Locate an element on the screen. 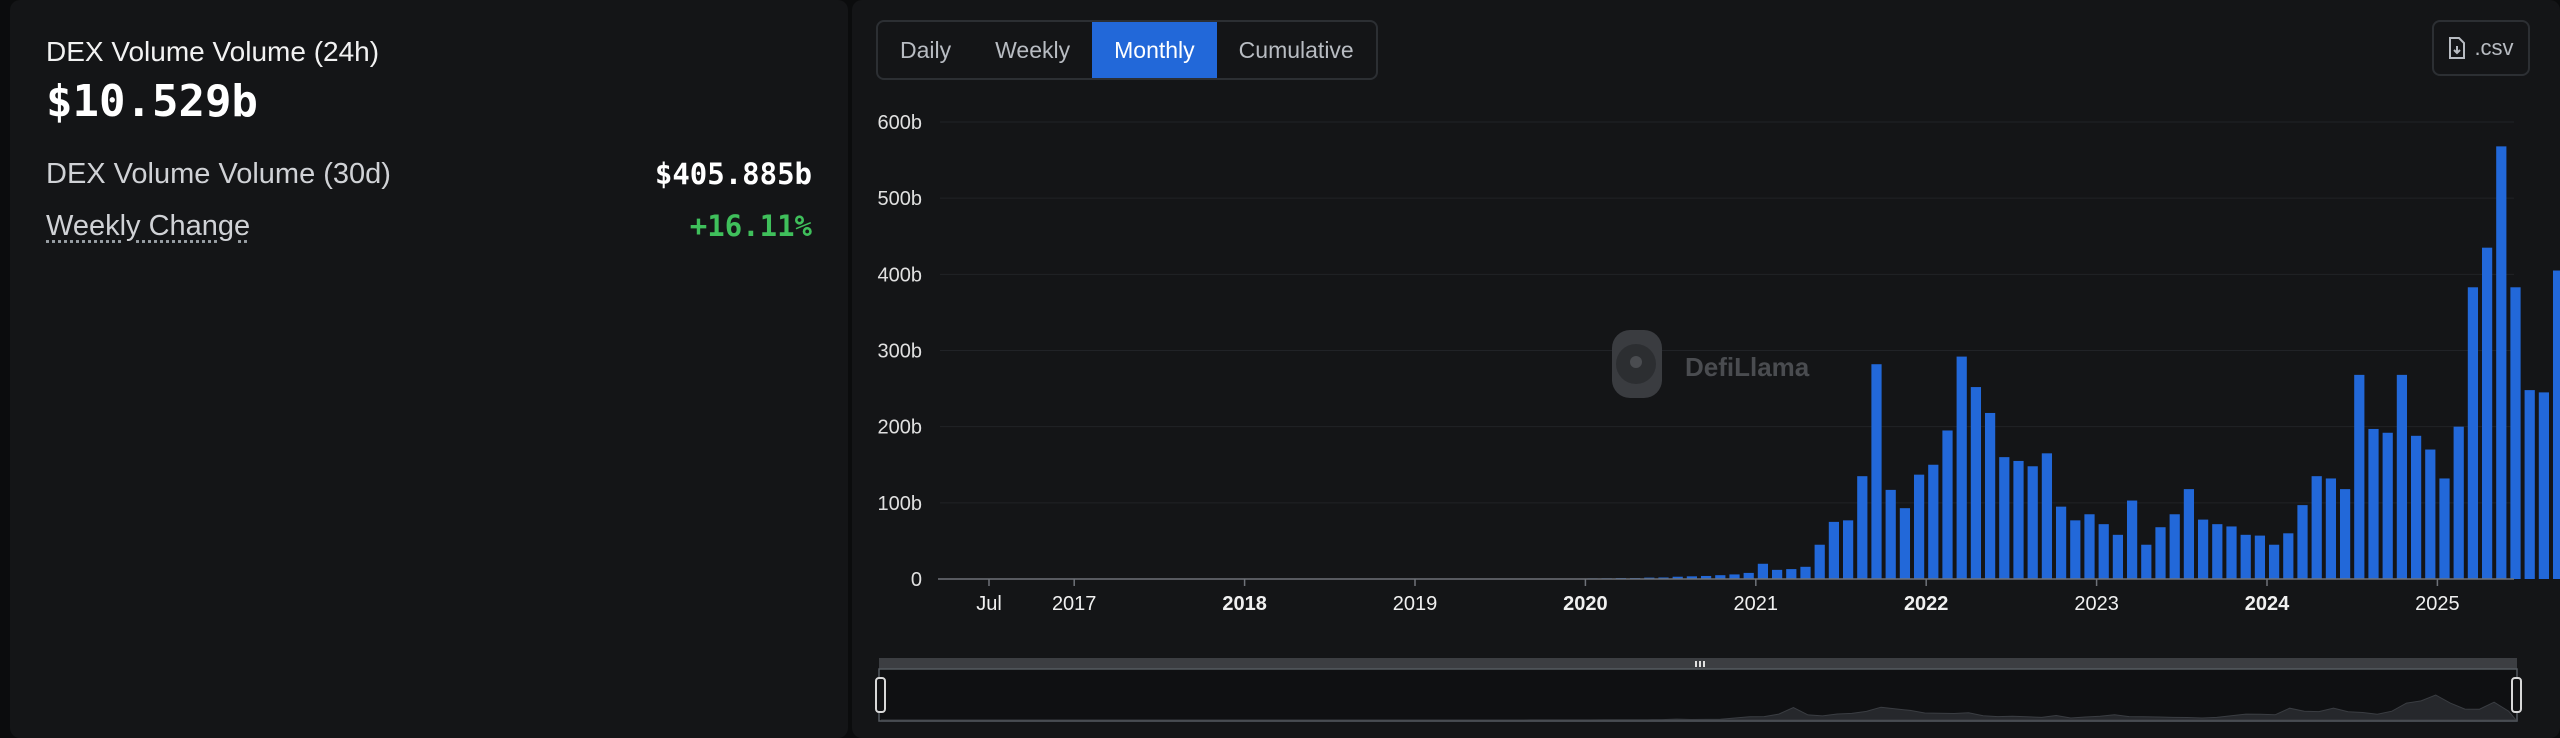 This screenshot has height=738, width=2560. x-tick-label: 2018 is located at coordinates (1244, 604).